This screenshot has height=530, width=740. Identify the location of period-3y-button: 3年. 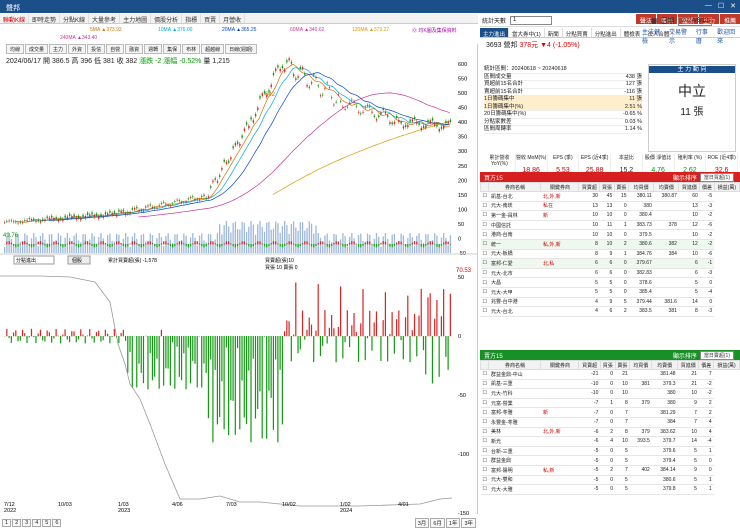
(468, 523).